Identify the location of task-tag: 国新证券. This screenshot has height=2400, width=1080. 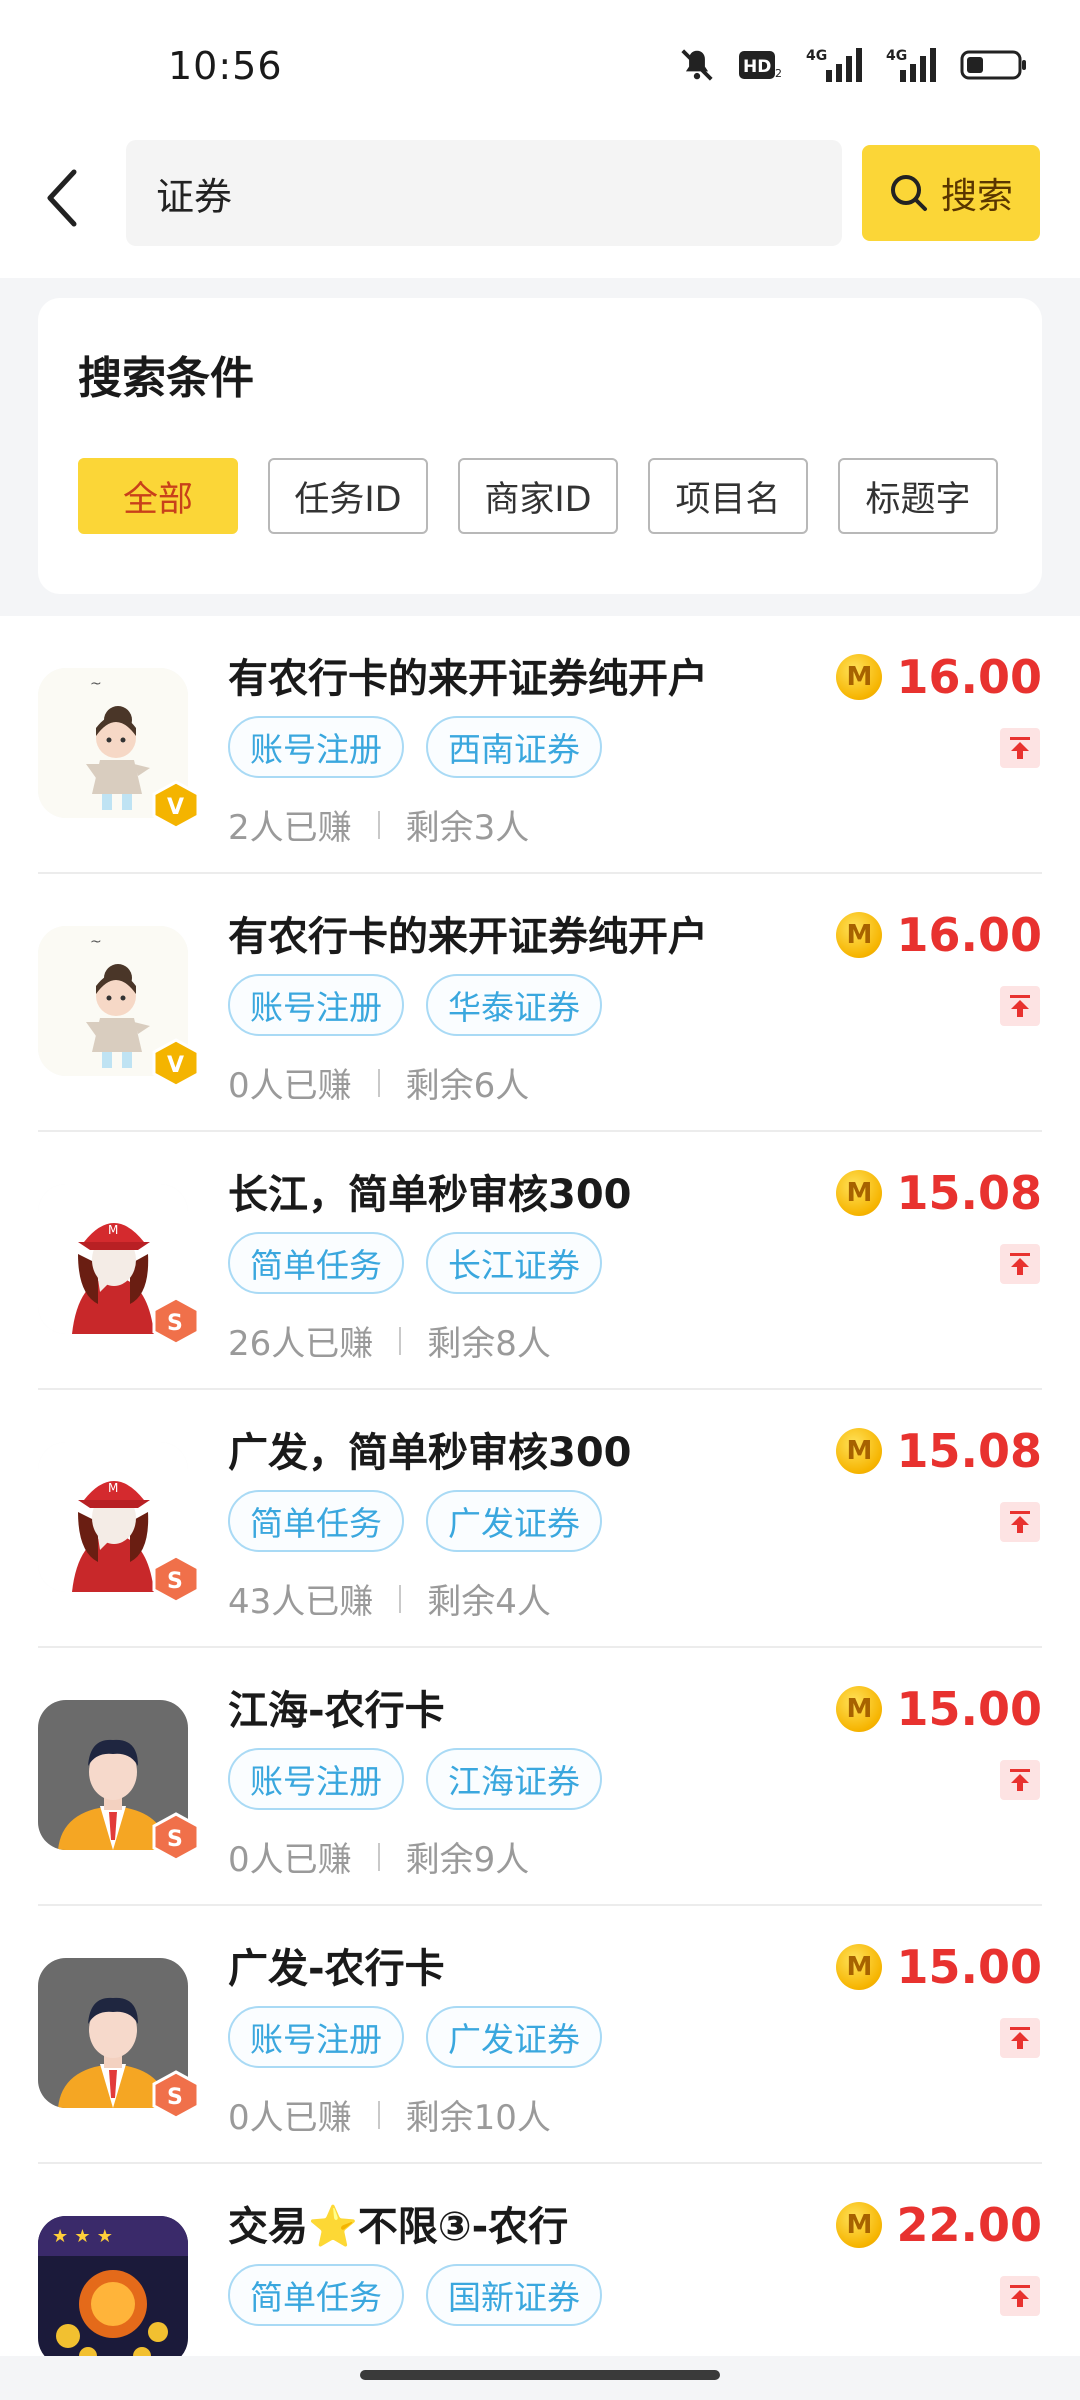
(514, 2295).